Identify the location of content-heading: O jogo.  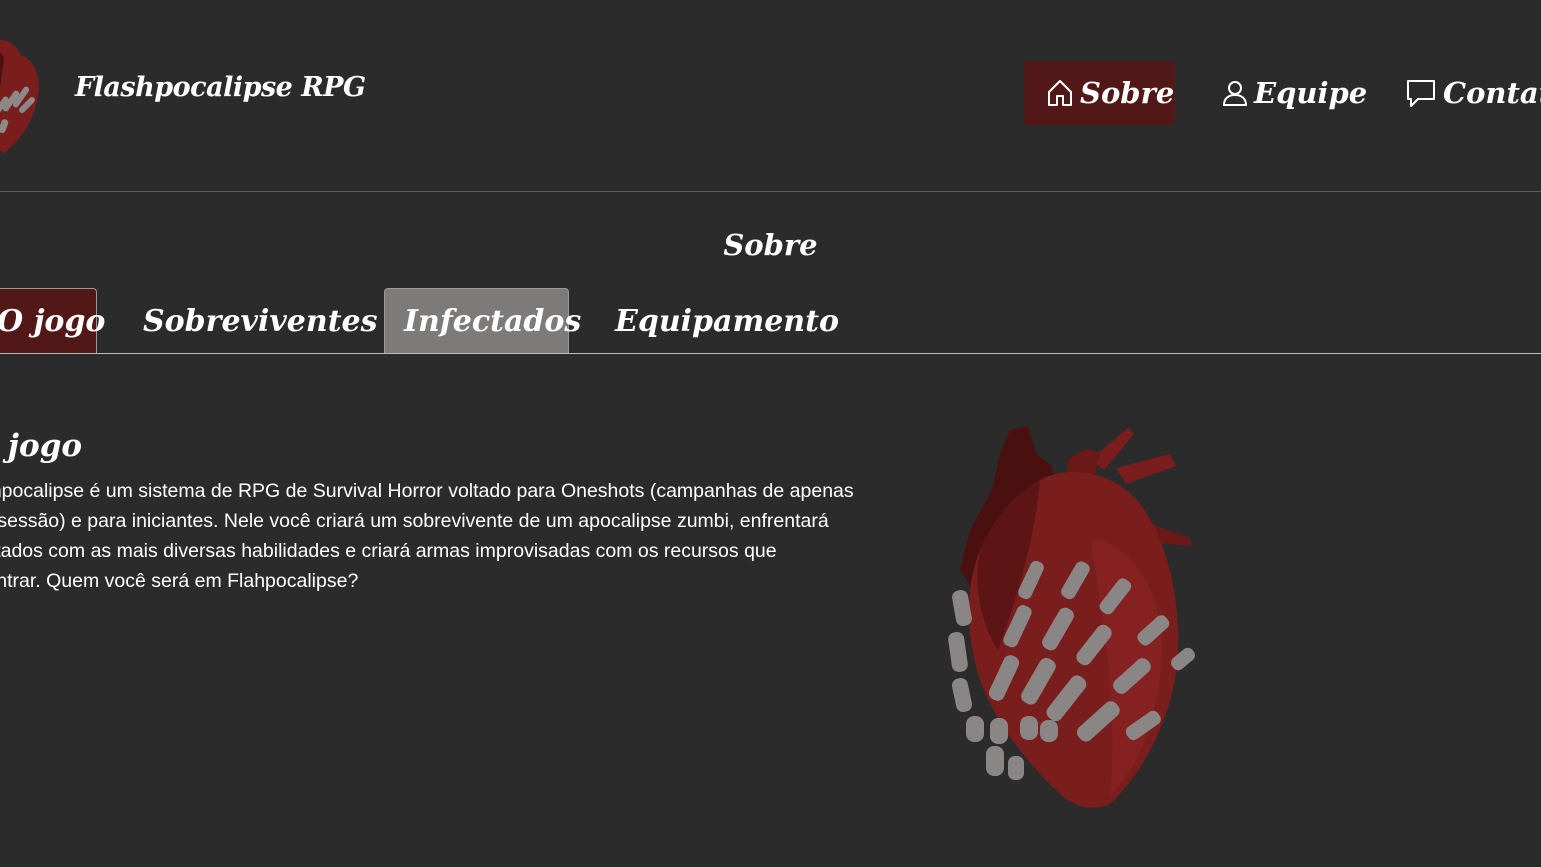
(41, 446).